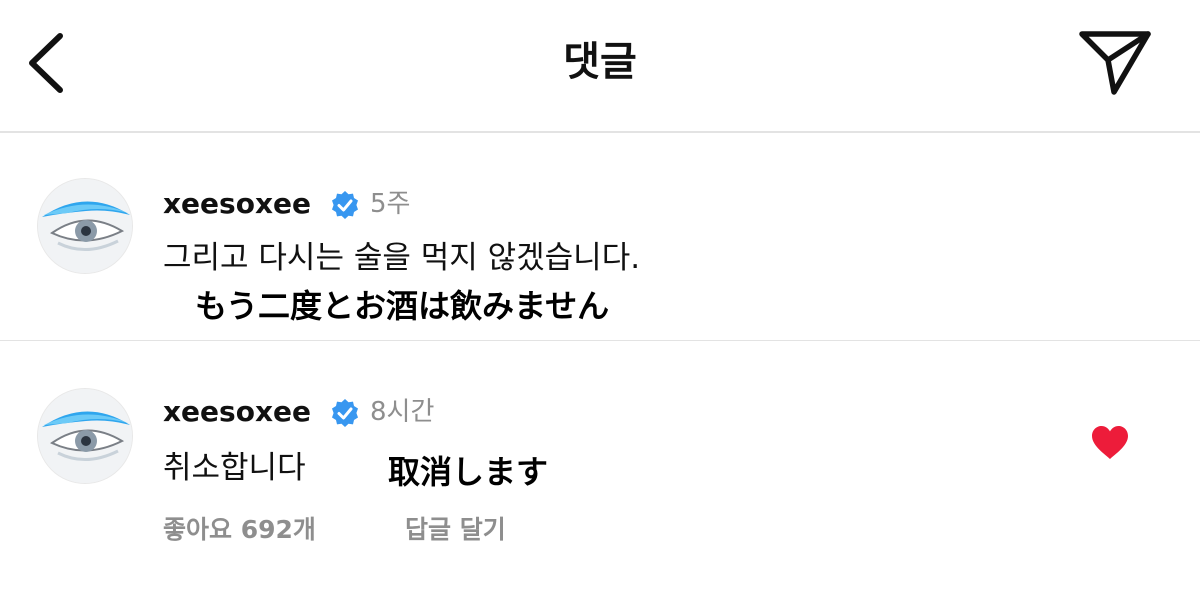  What do you see at coordinates (402, 412) in the screenshot?
I see `comment-timestamp: 8시간` at bounding box center [402, 412].